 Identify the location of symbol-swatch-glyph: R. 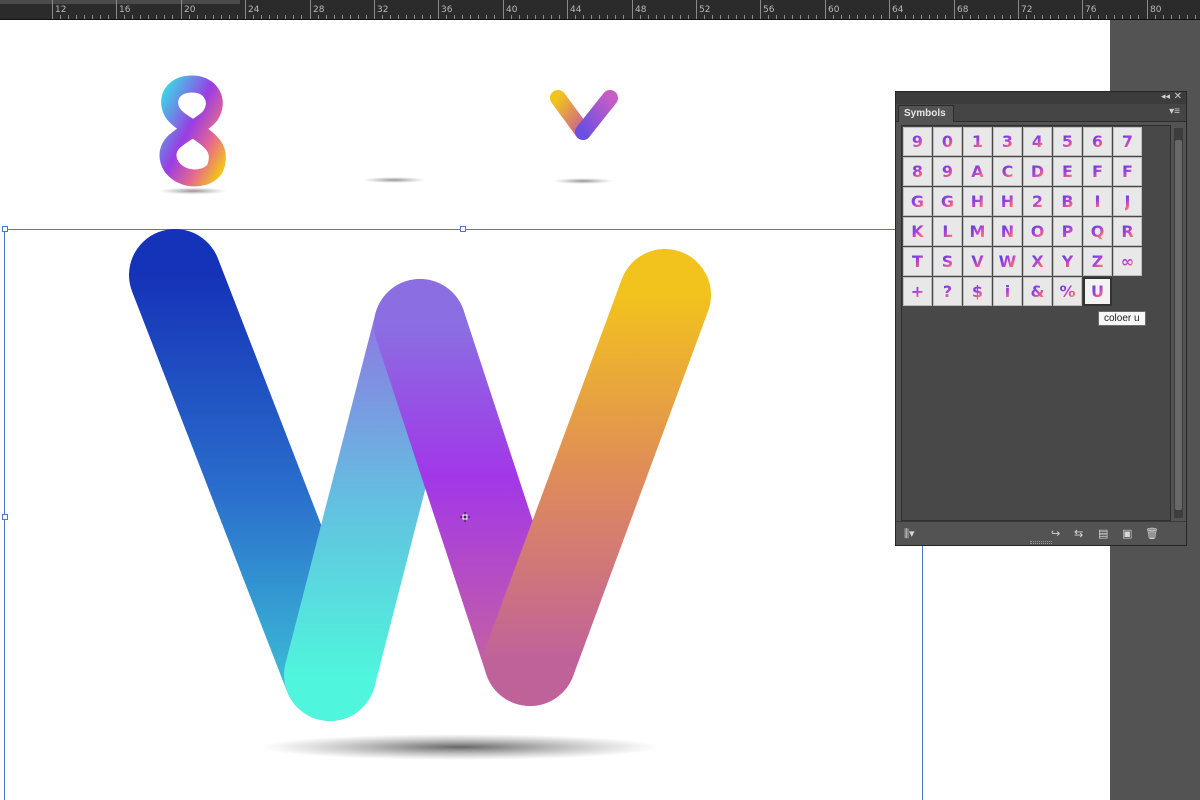
(1127, 231).